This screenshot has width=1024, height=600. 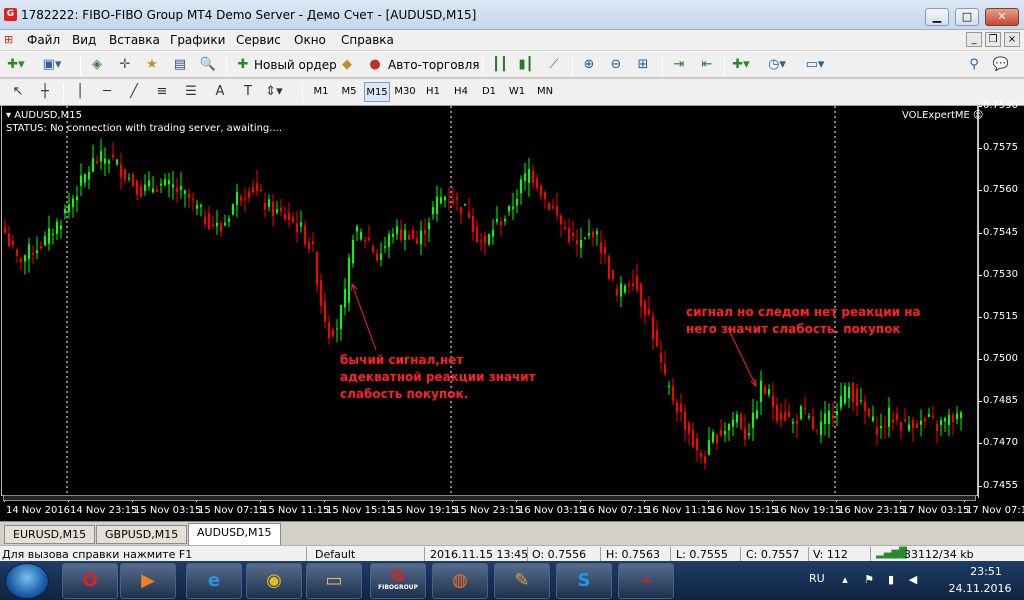 What do you see at coordinates (1001, 65) in the screenshot?
I see `chat-icon: 💬` at bounding box center [1001, 65].